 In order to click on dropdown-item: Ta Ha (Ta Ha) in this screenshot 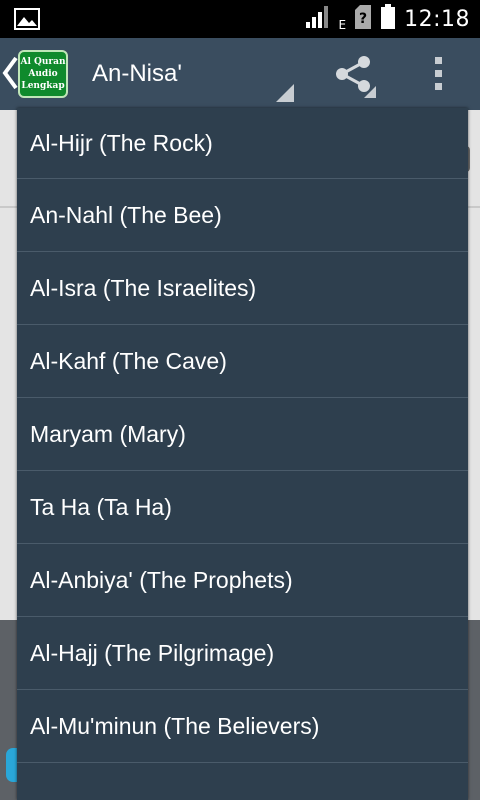, I will do `click(242, 507)`.